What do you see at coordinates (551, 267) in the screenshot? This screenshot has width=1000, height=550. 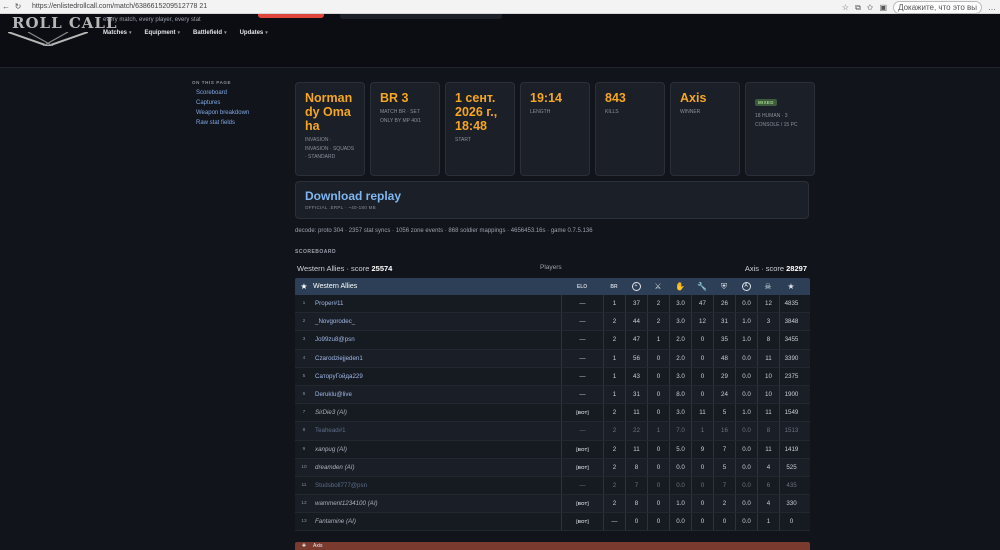 I see `players-label: Players` at bounding box center [551, 267].